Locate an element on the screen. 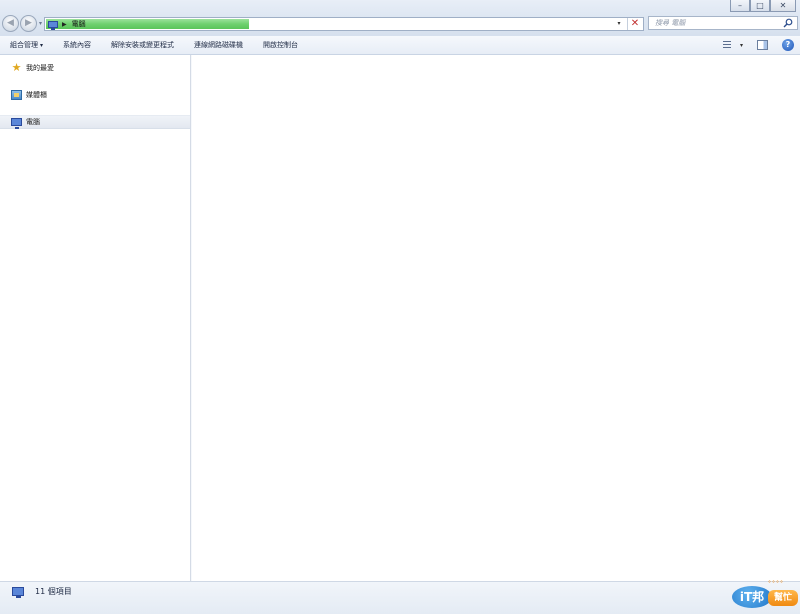  breadcrumb-location: 電腦 is located at coordinates (79, 24).